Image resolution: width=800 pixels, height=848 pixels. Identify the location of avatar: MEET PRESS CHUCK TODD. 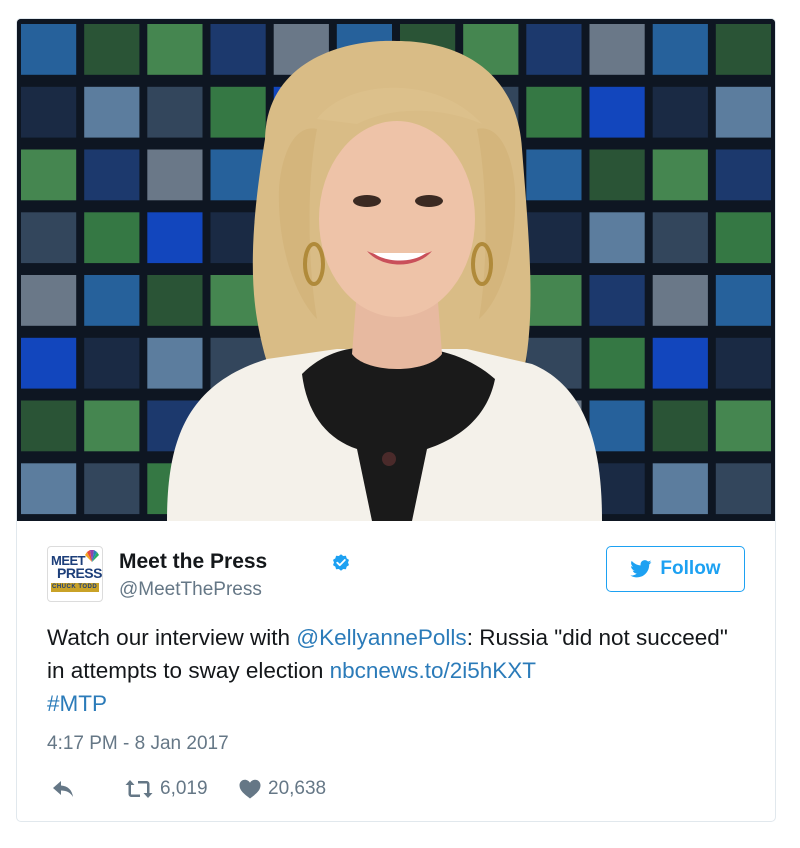
(75, 574).